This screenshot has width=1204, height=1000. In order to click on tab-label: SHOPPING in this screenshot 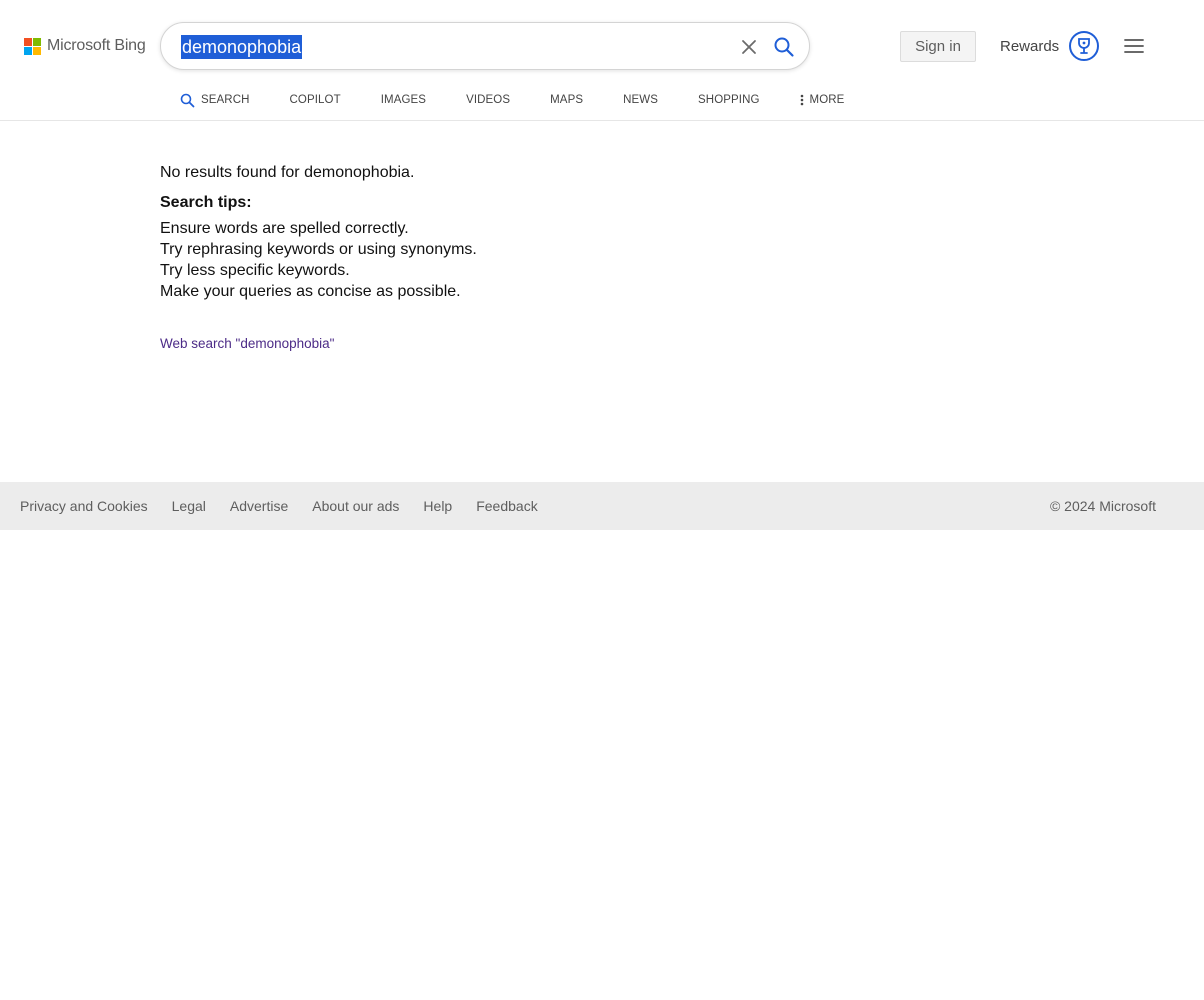, I will do `click(729, 100)`.